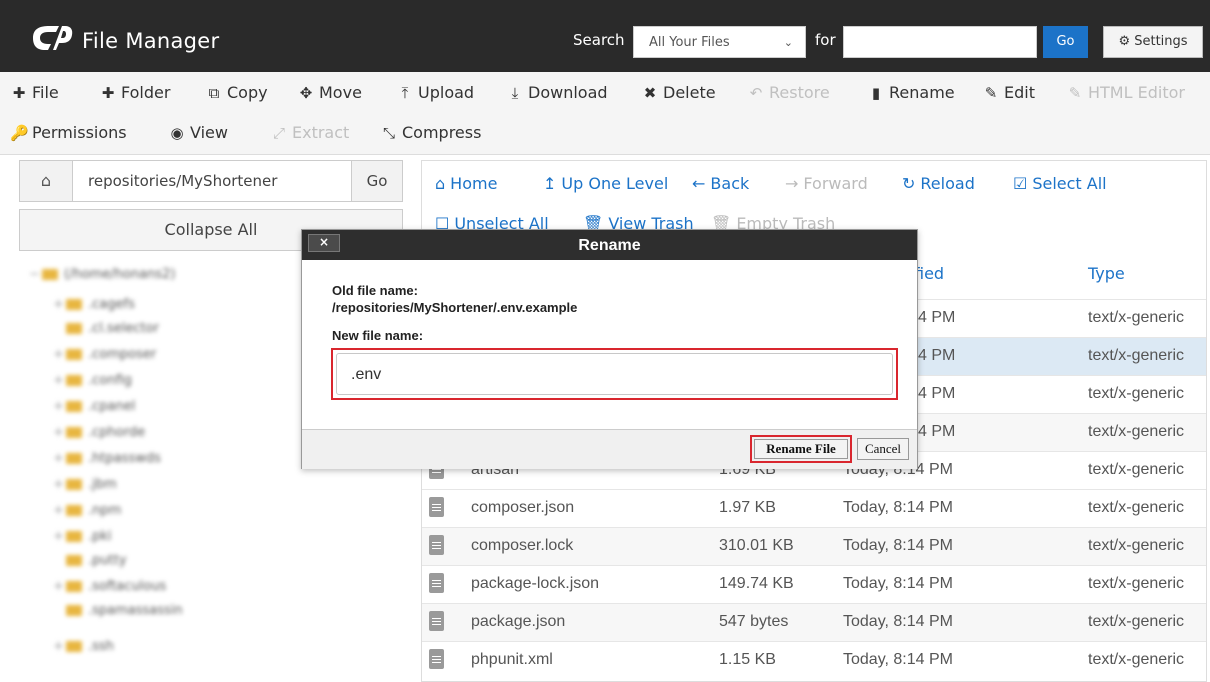  What do you see at coordinates (1060, 183) in the screenshot?
I see `nav-select-all: ☑ Select All` at bounding box center [1060, 183].